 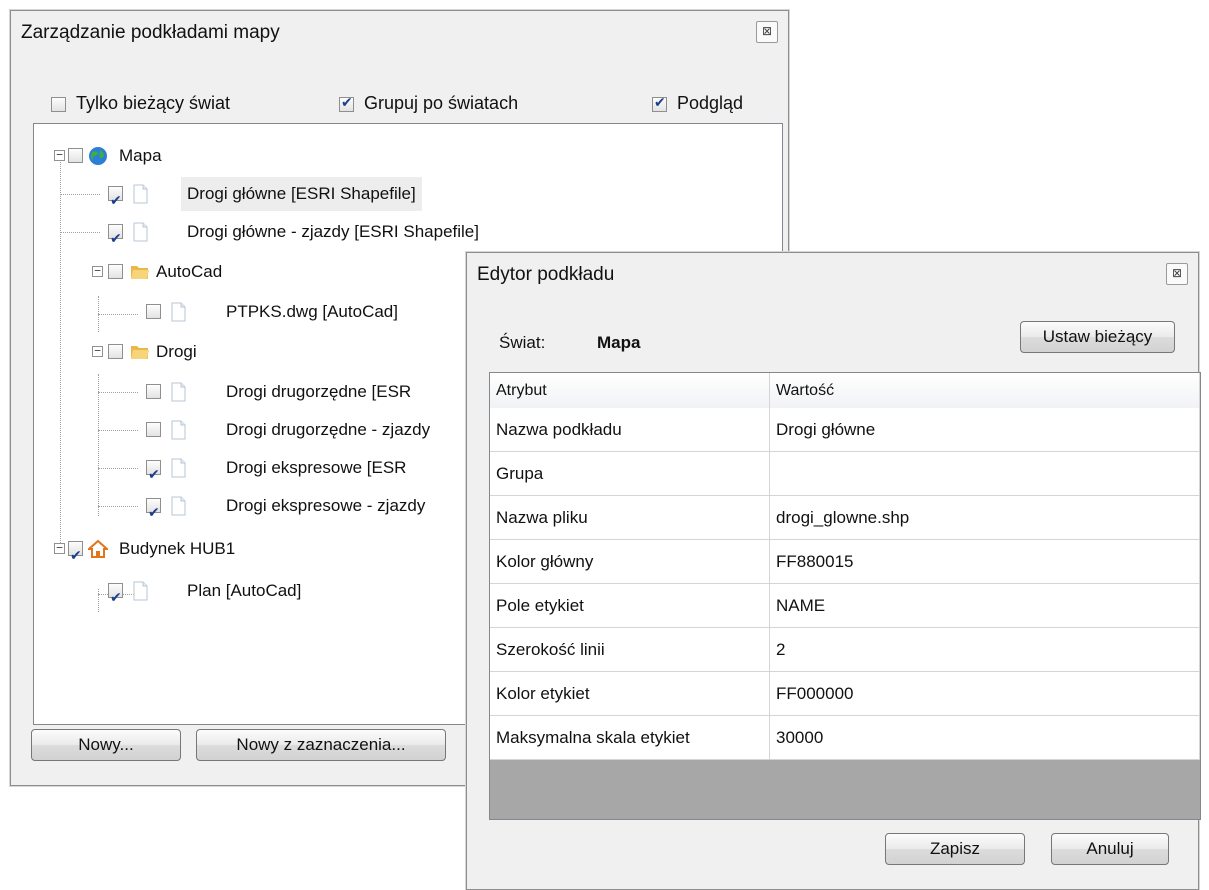 I want to click on option-current-world-only: Tylko bieżący świat, so click(x=140, y=103).